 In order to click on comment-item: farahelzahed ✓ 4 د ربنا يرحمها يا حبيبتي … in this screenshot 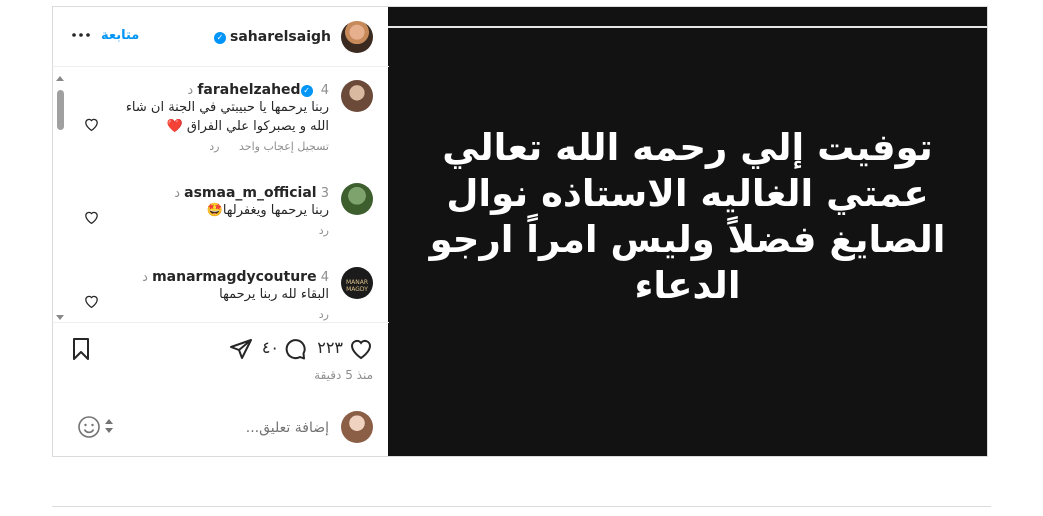, I will do `click(221, 130)`.